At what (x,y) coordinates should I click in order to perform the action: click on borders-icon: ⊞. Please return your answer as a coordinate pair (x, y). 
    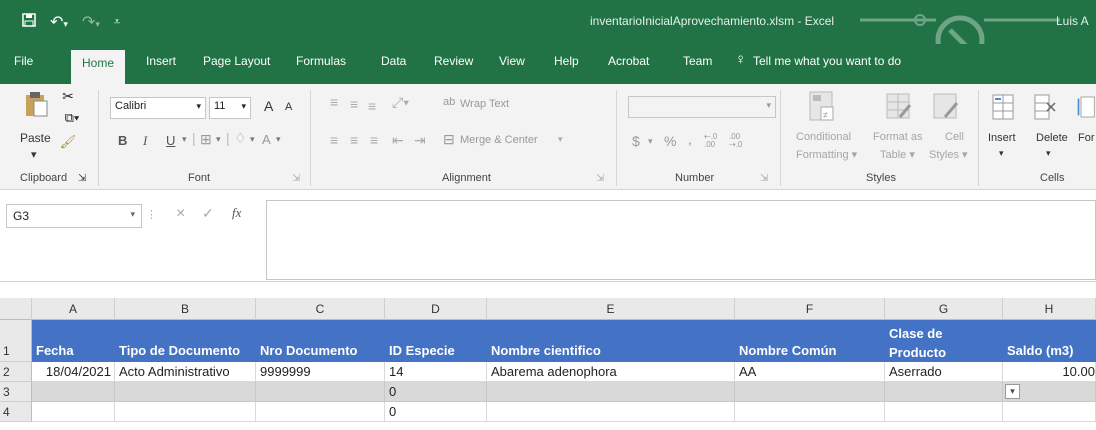
    Looking at the image, I should click on (206, 139).